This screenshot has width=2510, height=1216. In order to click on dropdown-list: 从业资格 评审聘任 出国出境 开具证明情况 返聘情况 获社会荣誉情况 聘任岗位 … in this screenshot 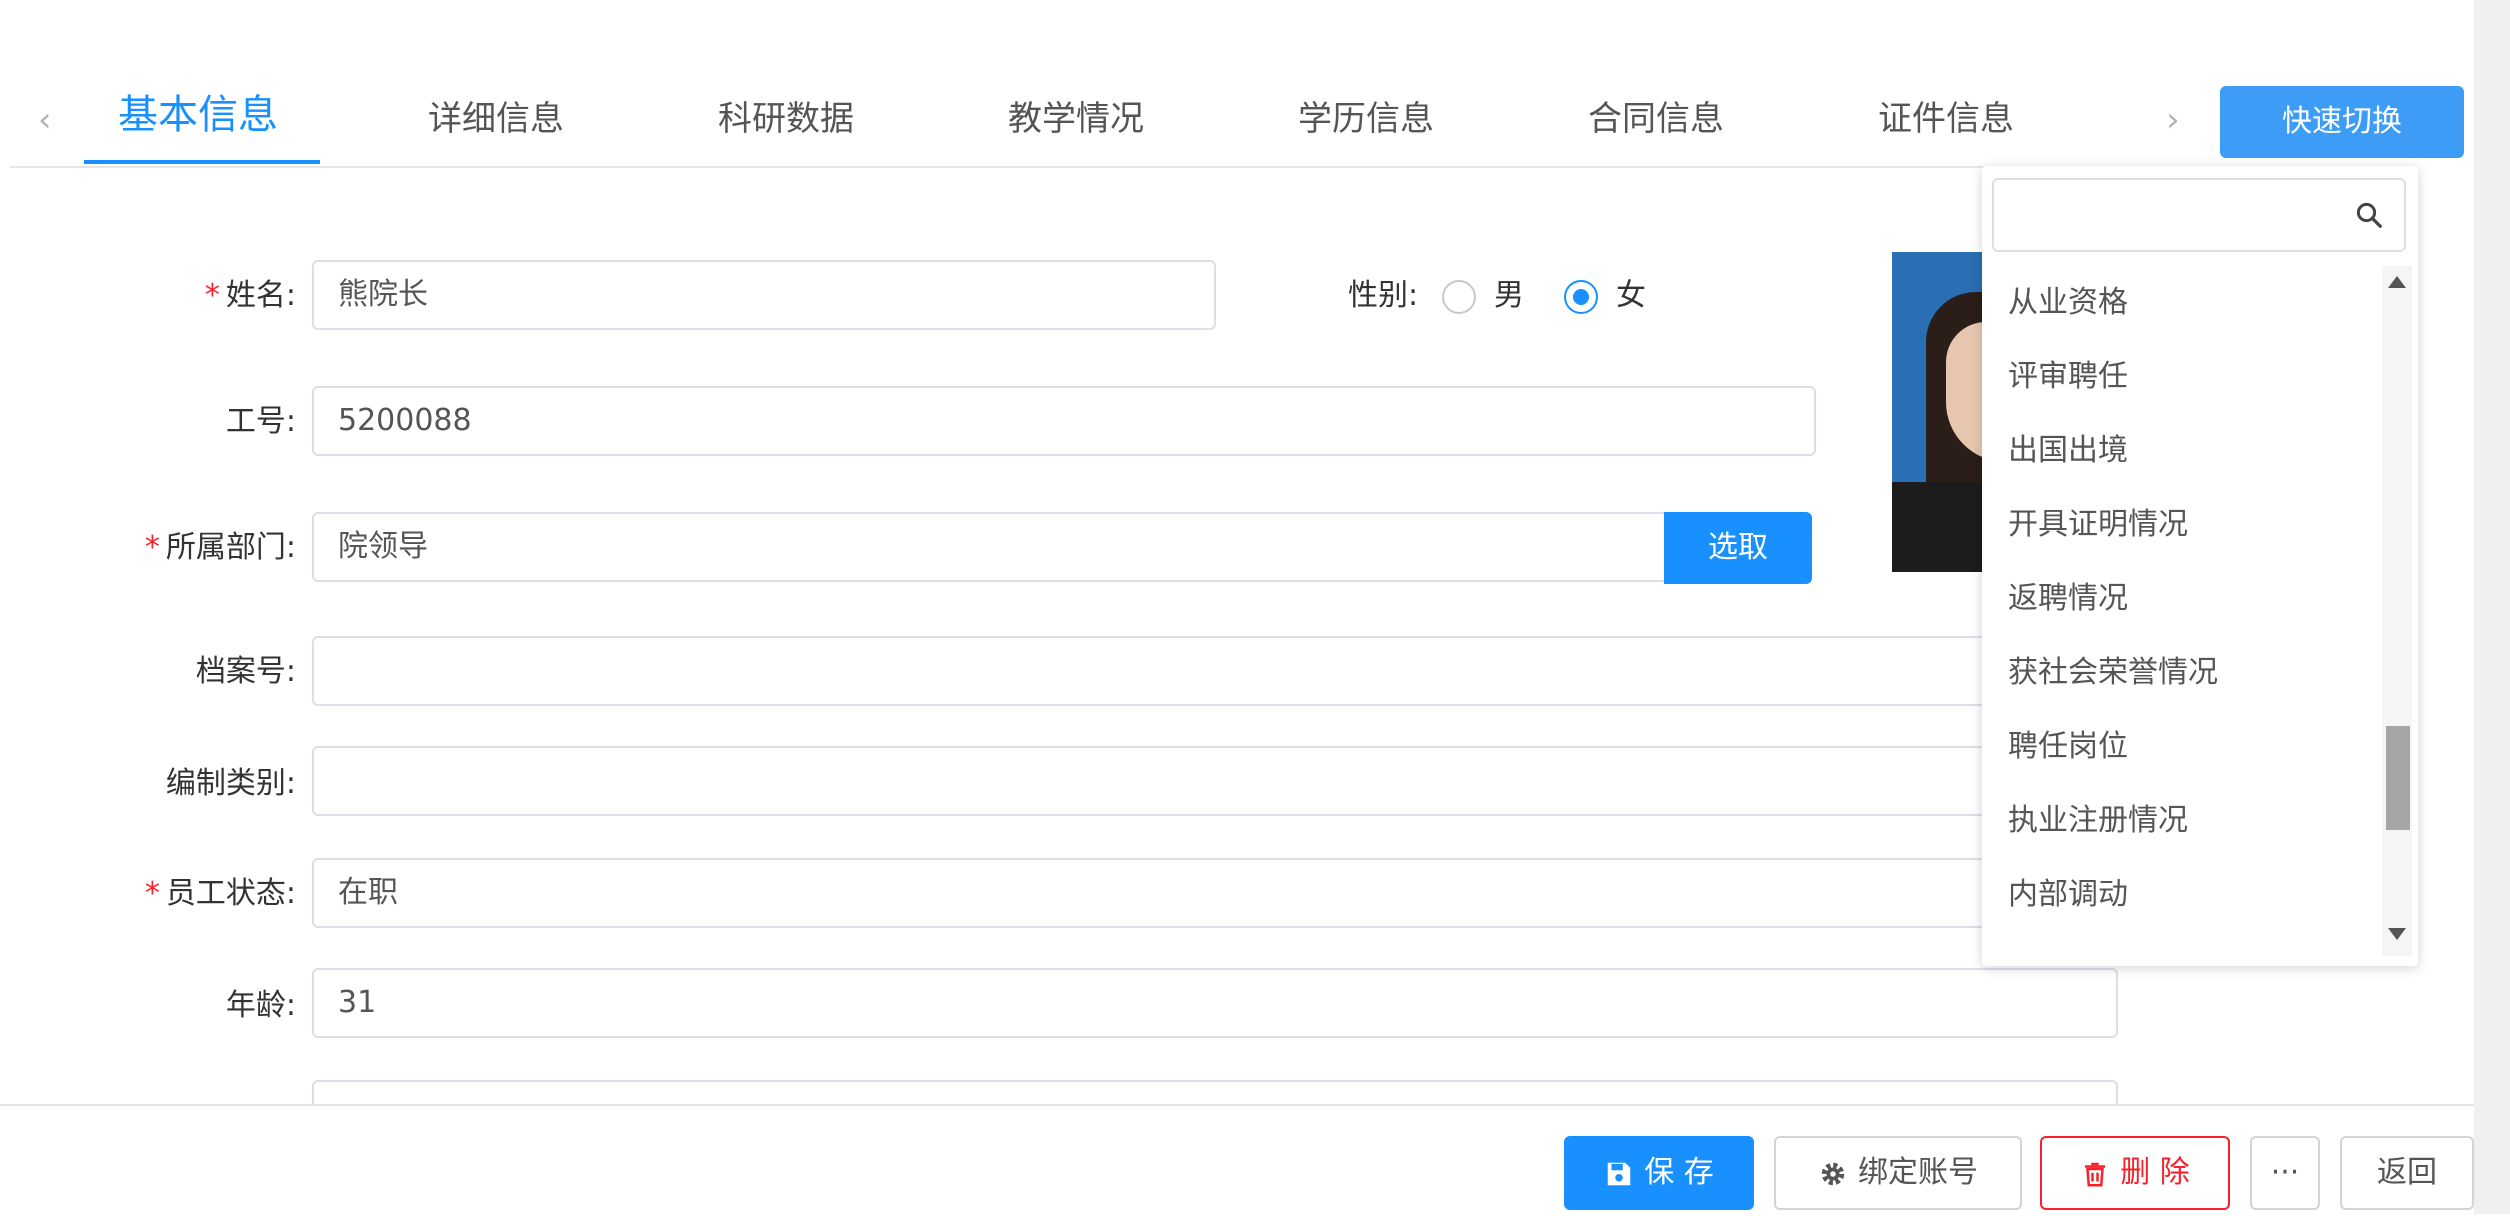, I will do `click(2182, 611)`.